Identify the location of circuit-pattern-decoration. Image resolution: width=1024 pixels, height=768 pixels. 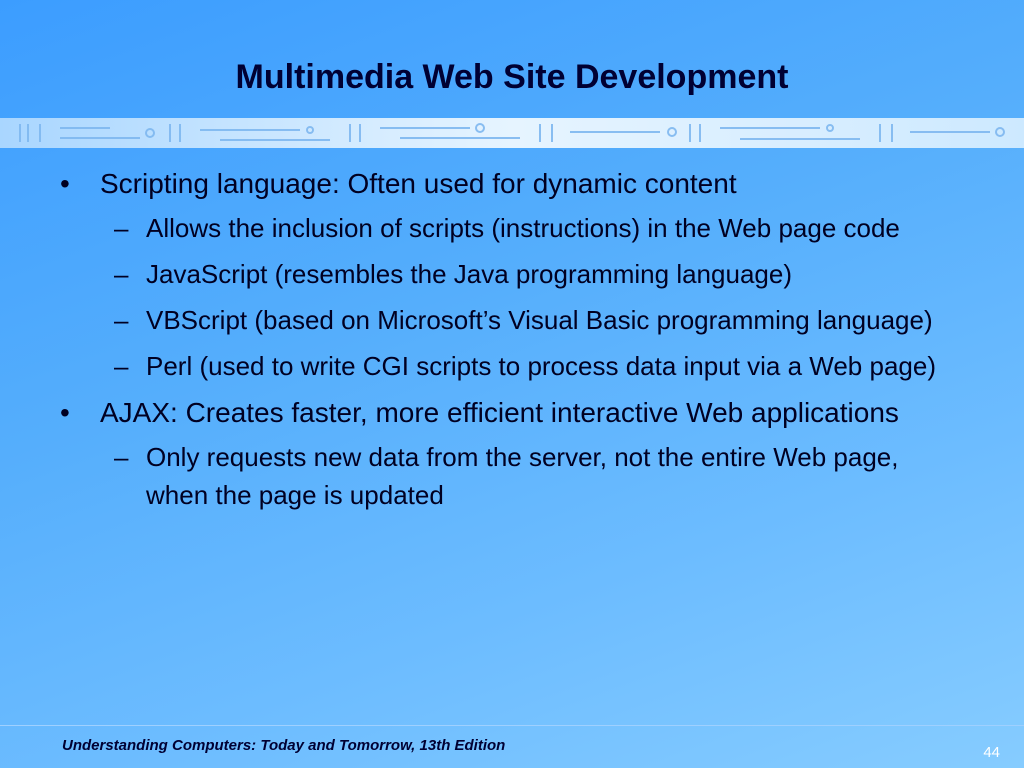
(512, 133).